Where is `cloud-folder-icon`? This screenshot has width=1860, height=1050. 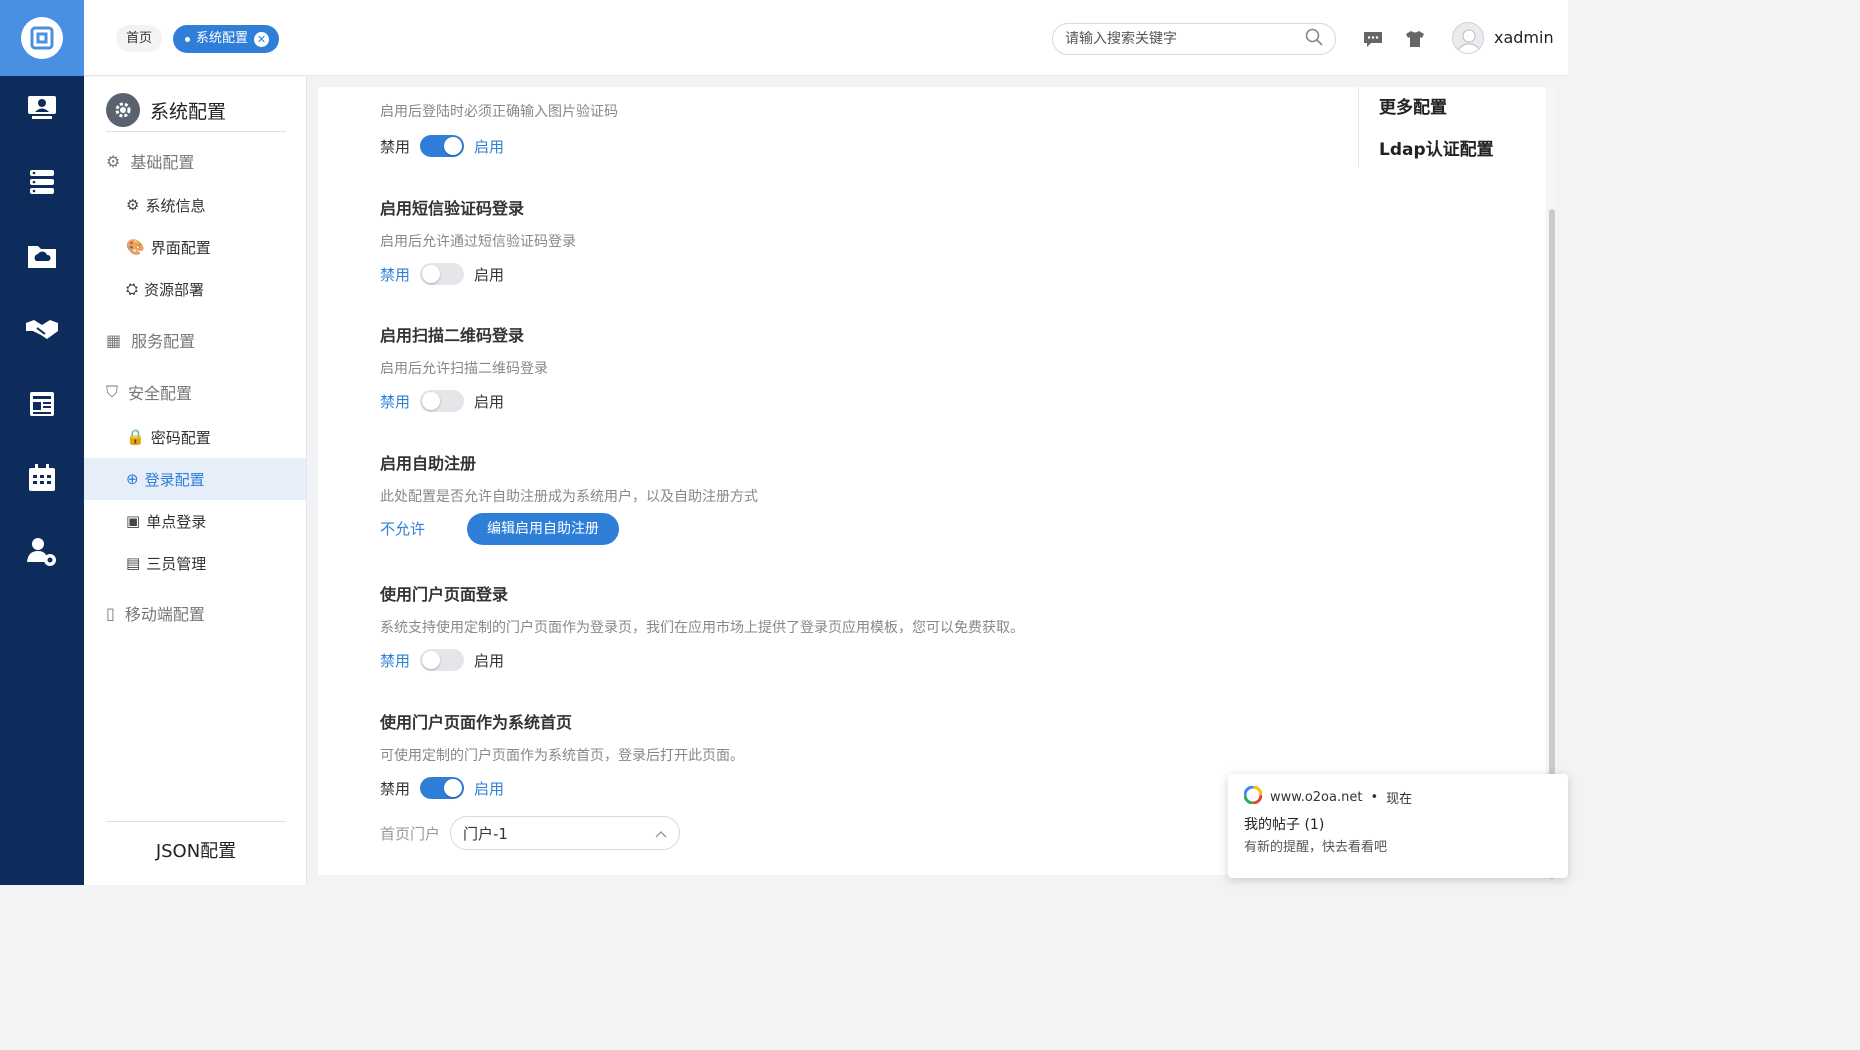 cloud-folder-icon is located at coordinates (42, 256).